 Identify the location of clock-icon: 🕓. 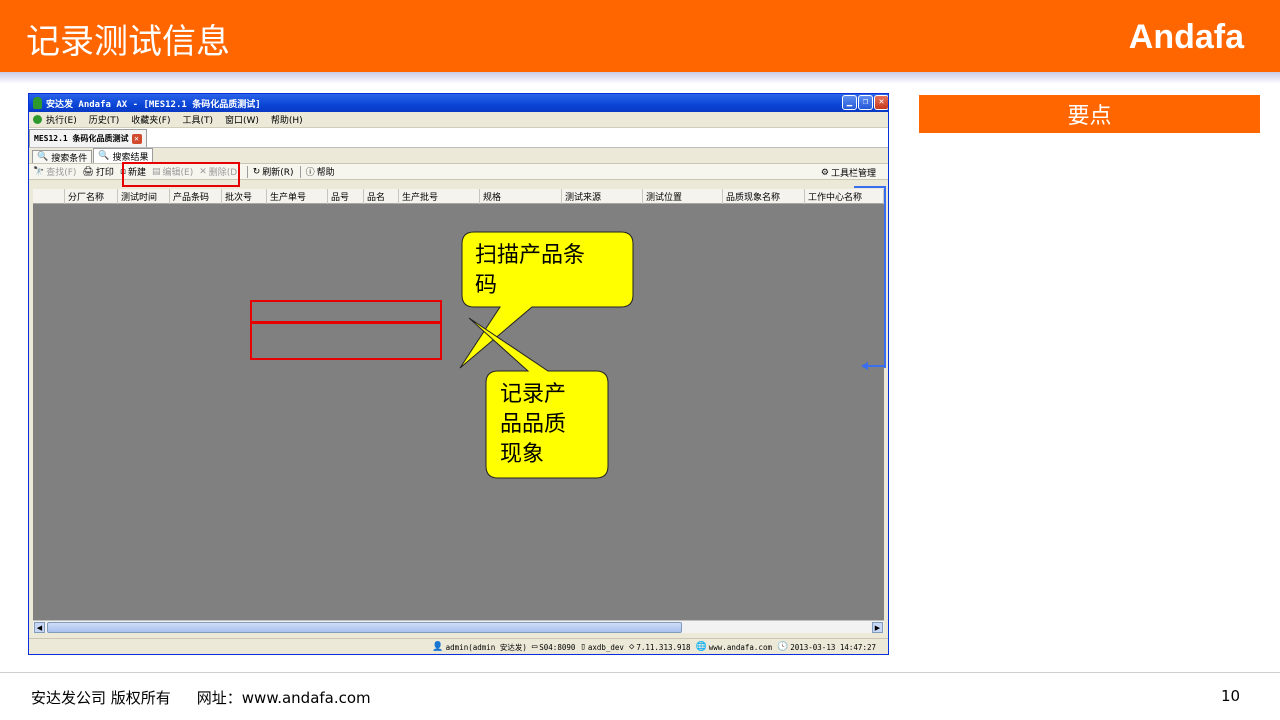
(782, 647).